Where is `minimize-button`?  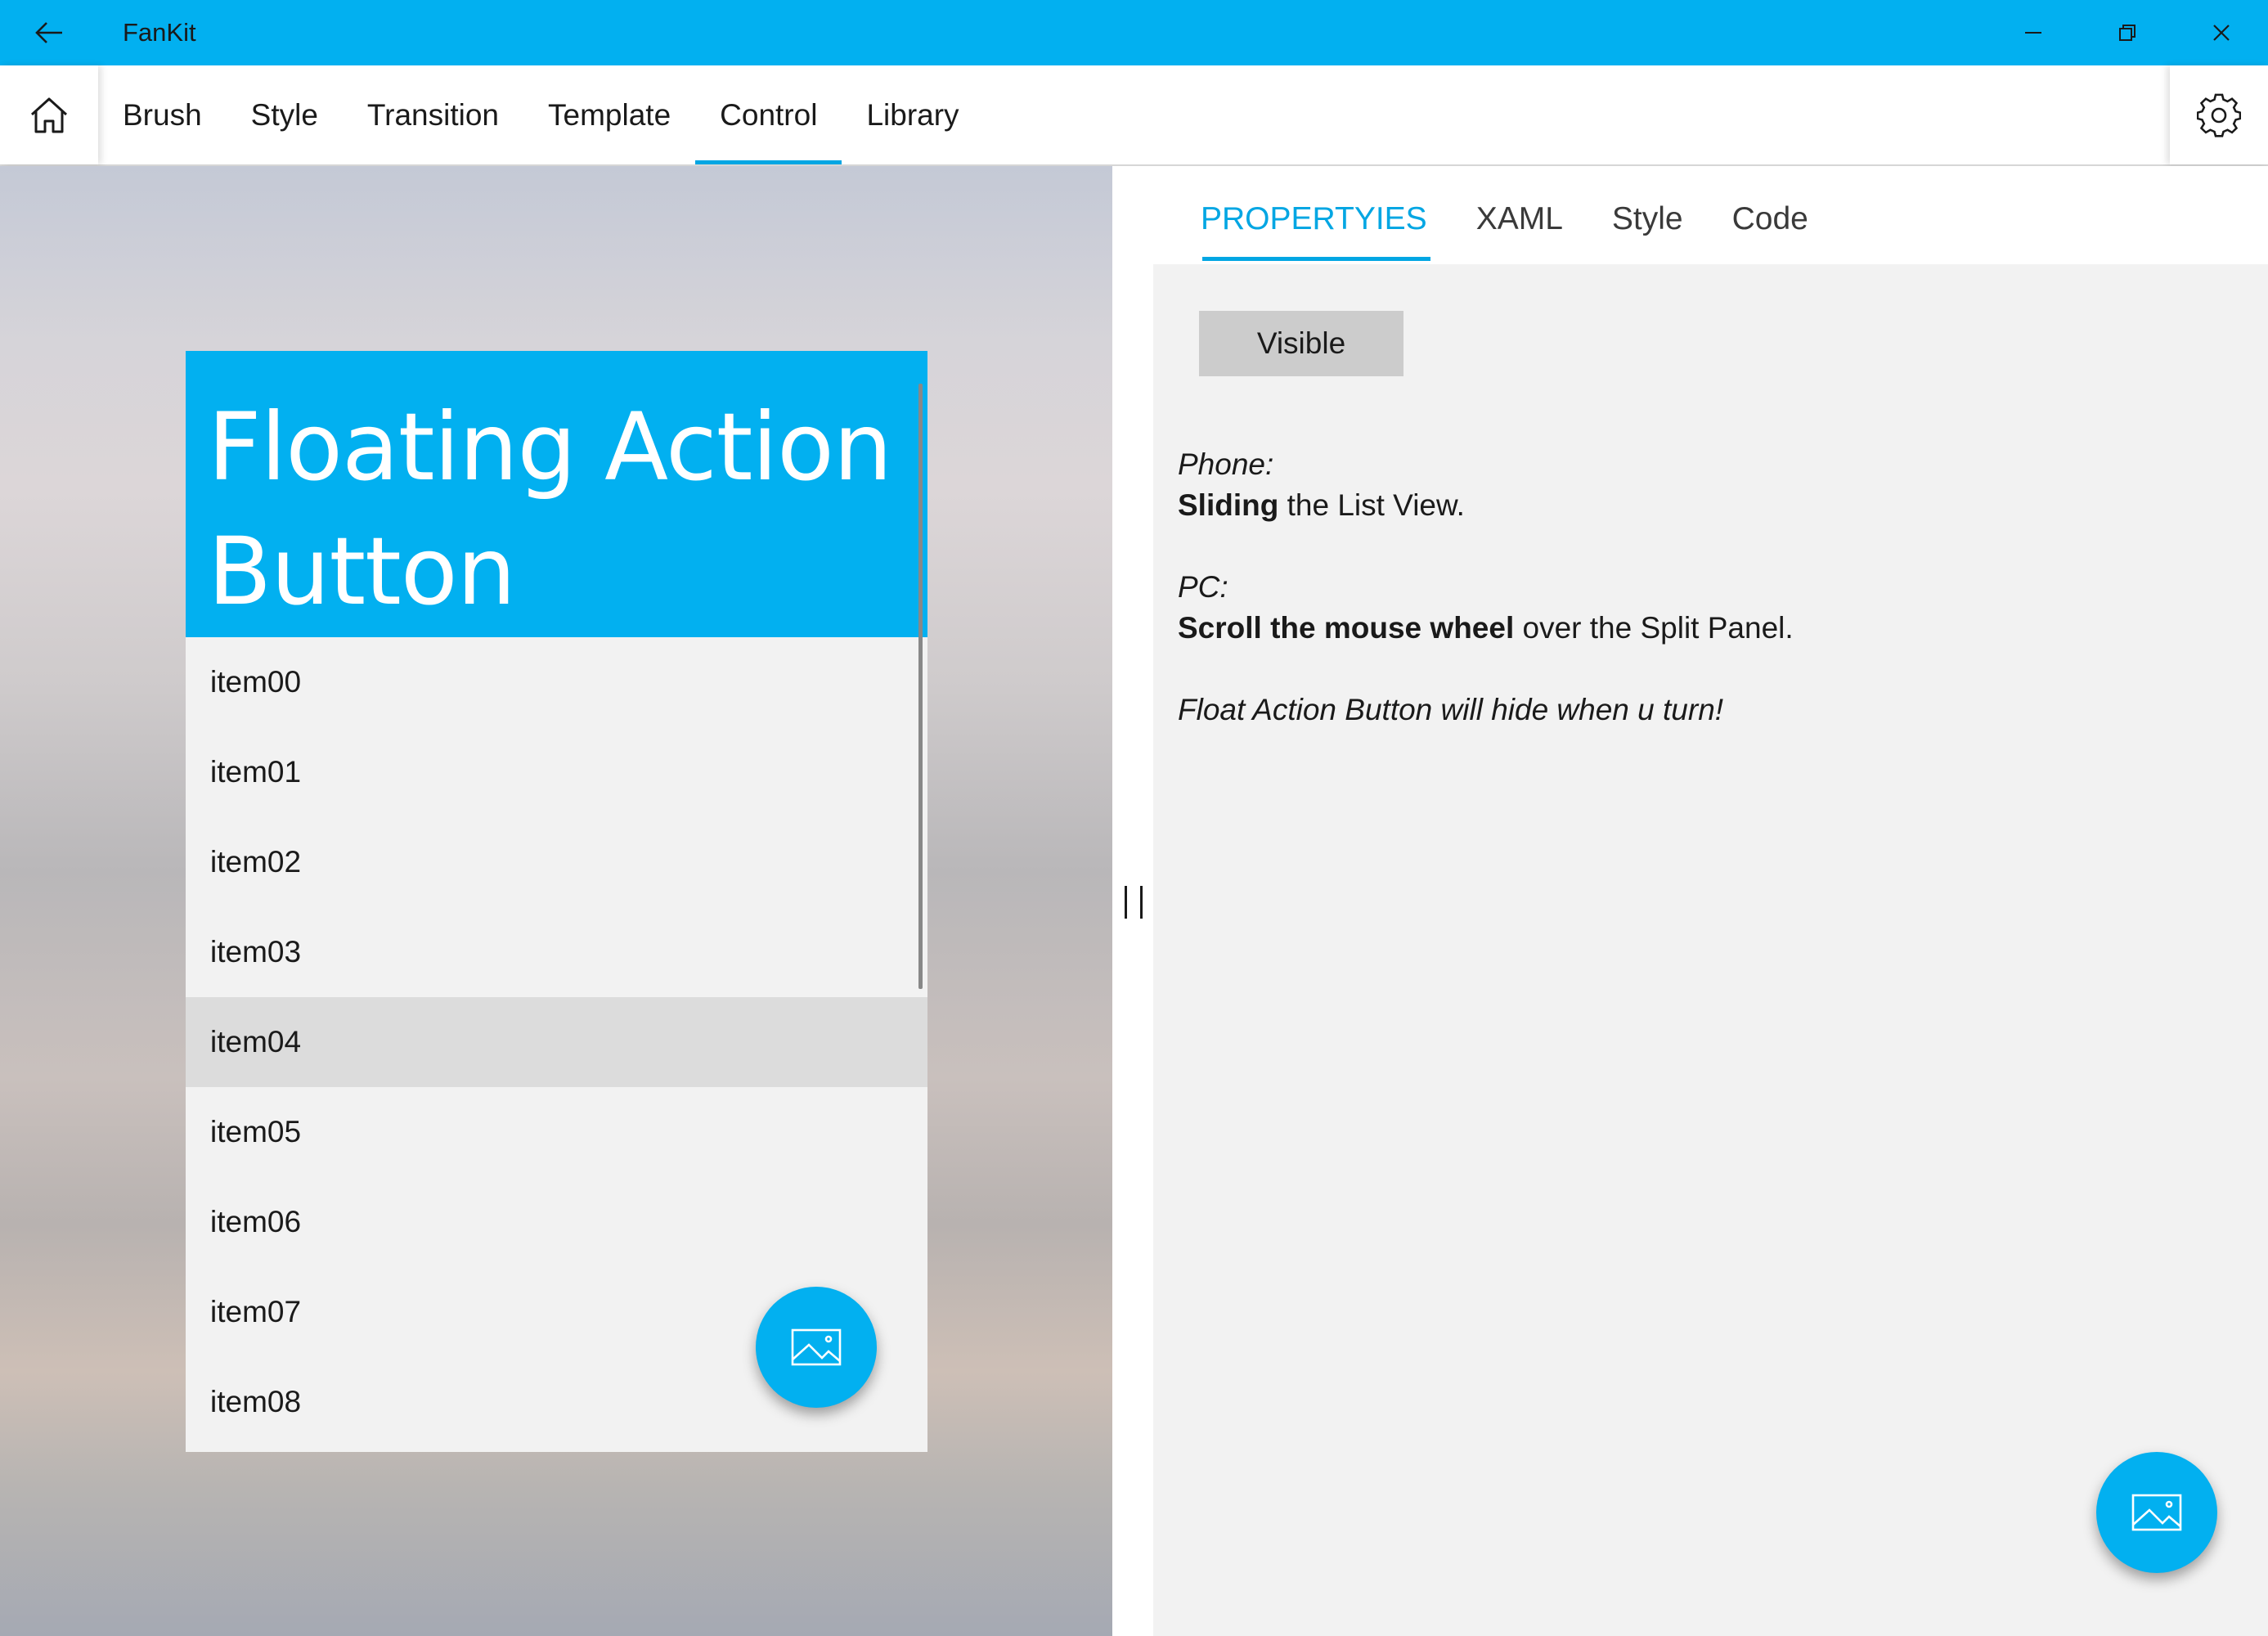
minimize-button is located at coordinates (2033, 32).